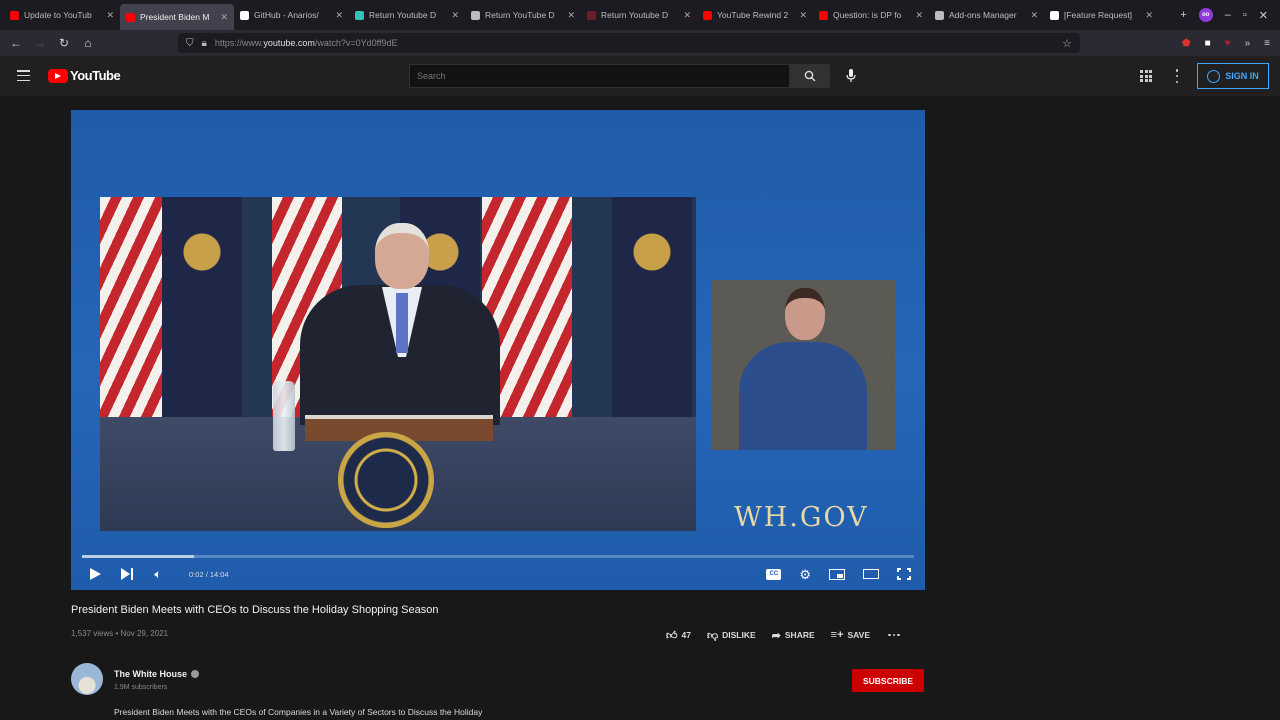 This screenshot has width=1280, height=720. Describe the element at coordinates (150, 674) in the screenshot. I see `channel-name: The White House` at that location.